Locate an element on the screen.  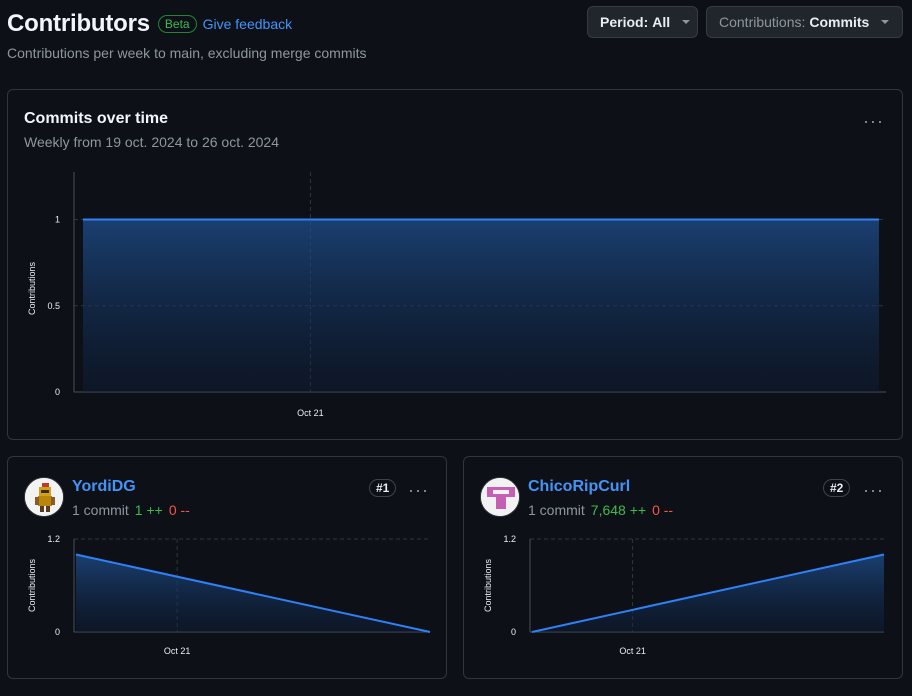
contributions-select-button: Contributions: Commits is located at coordinates (804, 22).